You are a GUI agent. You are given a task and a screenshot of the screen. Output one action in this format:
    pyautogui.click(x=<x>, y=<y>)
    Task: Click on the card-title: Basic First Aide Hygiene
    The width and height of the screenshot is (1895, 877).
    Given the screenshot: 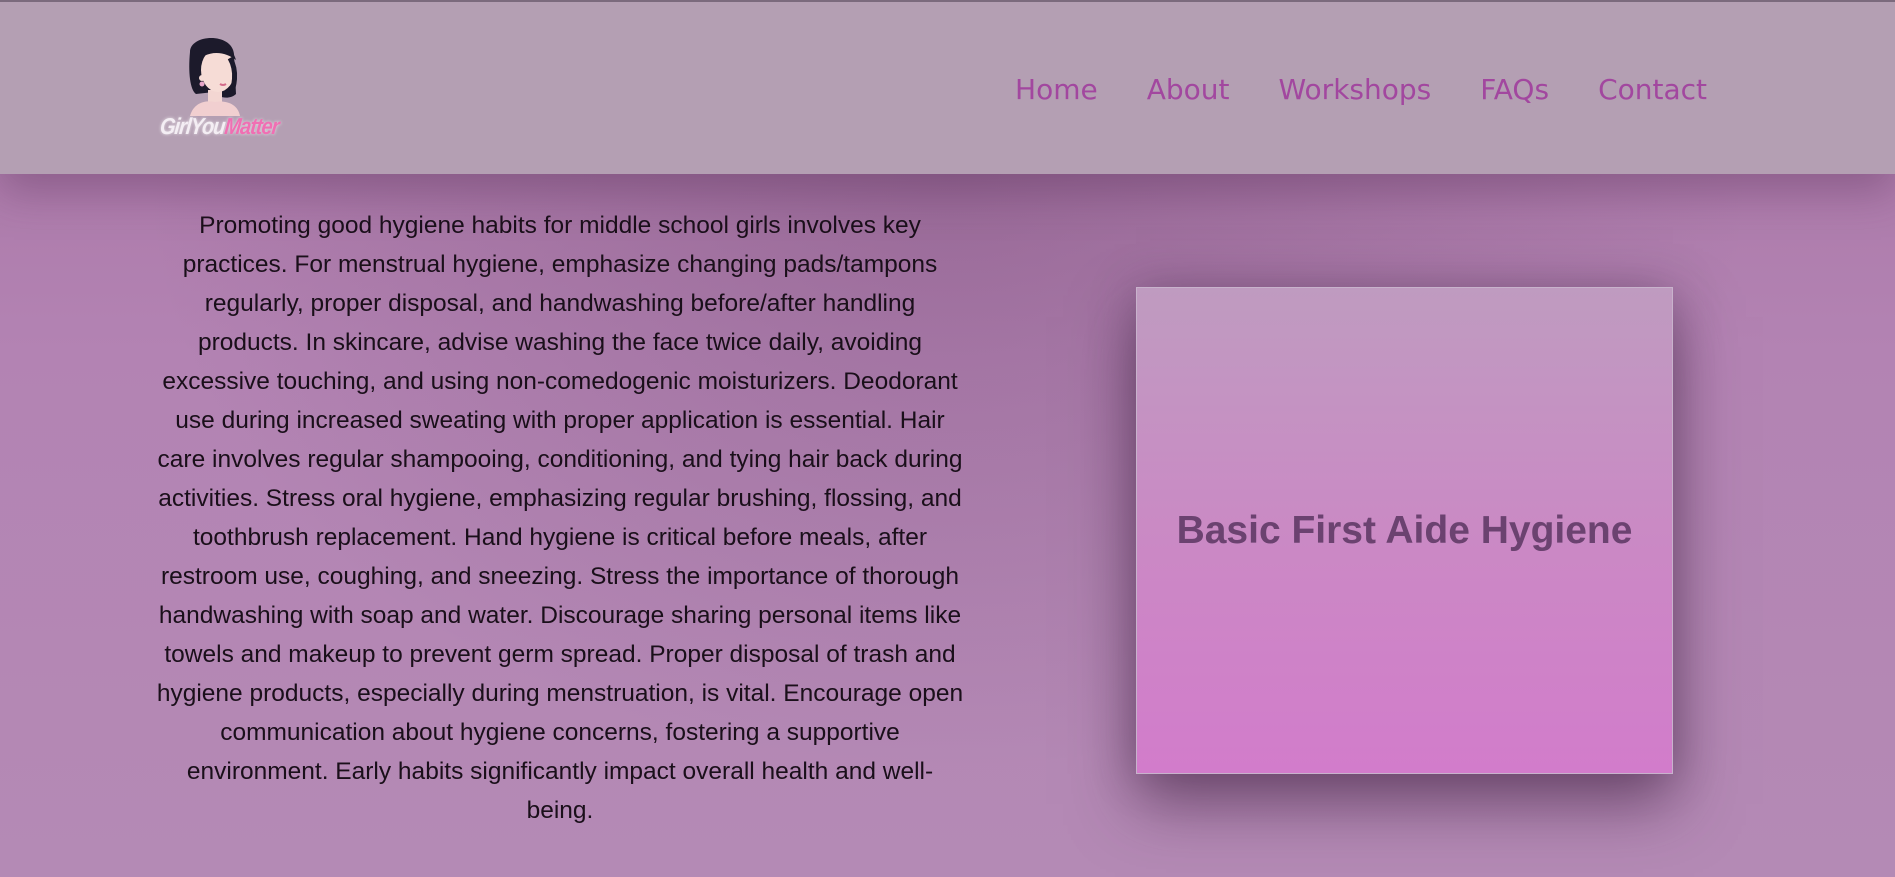 What is the action you would take?
    pyautogui.click(x=1404, y=530)
    